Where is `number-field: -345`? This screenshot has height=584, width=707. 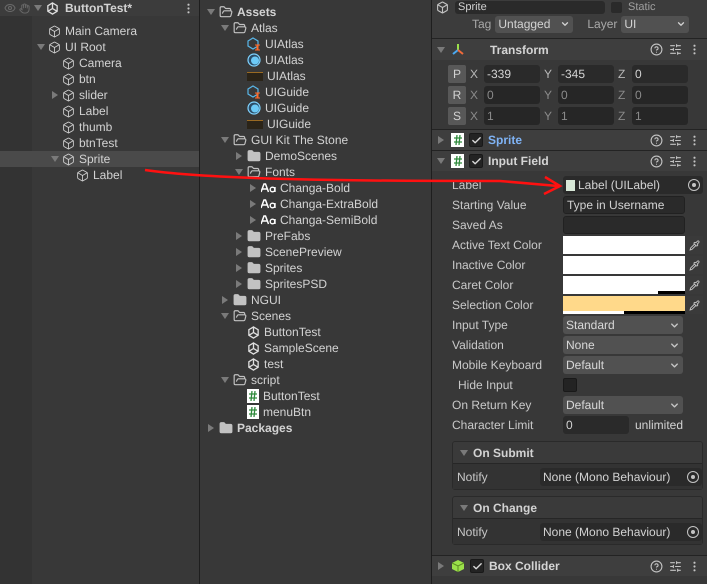 number-field: -345 is located at coordinates (586, 73).